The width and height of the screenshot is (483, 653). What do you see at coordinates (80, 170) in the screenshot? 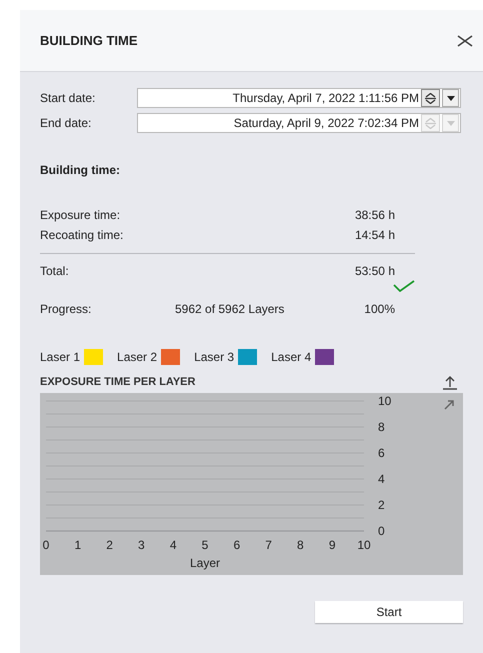
I see `section-heading: Building time:` at bounding box center [80, 170].